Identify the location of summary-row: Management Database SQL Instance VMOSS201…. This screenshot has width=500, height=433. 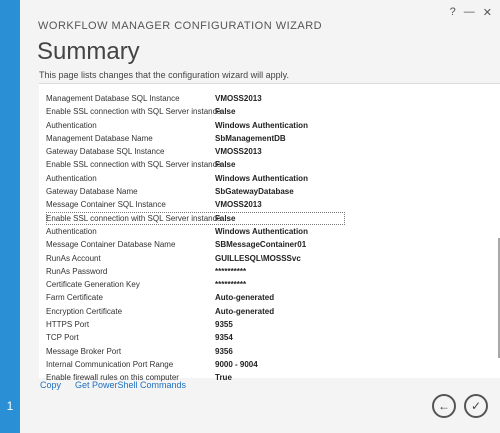
(270, 98).